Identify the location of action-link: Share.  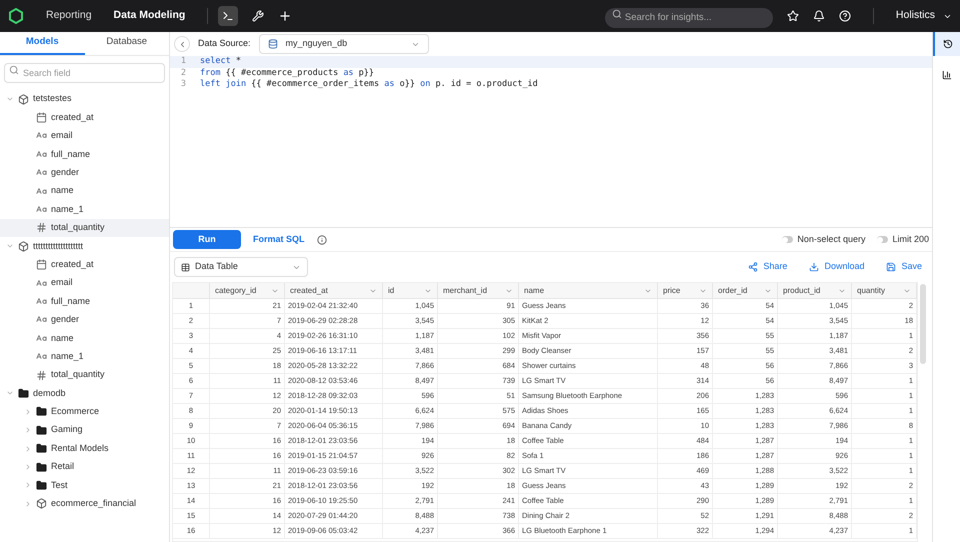
(771, 267).